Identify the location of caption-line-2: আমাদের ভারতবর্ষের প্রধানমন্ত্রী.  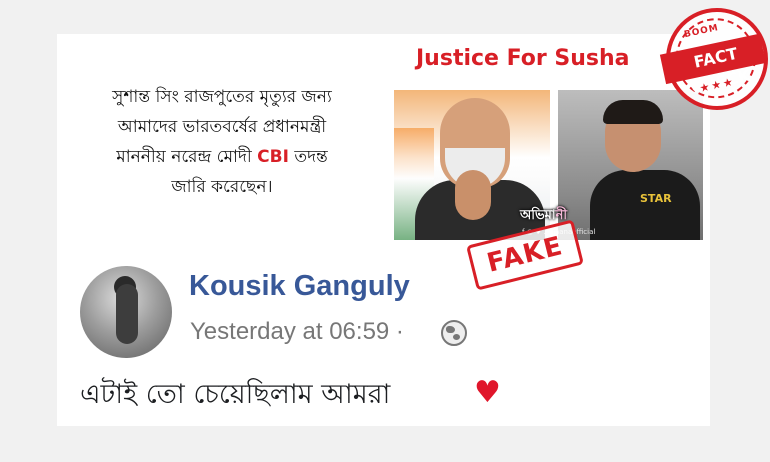
(222, 127).